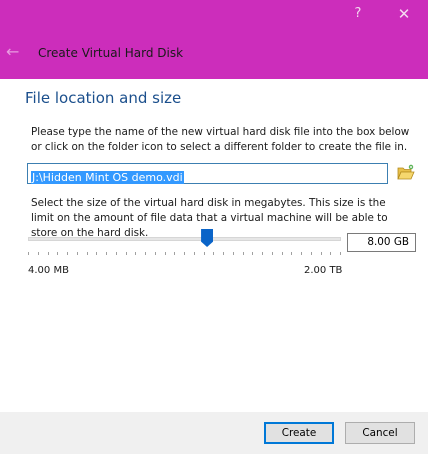 This screenshot has width=428, height=454. What do you see at coordinates (207, 173) in the screenshot?
I see `file-path-input: J:\Hidden Mint OS demo.vdi` at bounding box center [207, 173].